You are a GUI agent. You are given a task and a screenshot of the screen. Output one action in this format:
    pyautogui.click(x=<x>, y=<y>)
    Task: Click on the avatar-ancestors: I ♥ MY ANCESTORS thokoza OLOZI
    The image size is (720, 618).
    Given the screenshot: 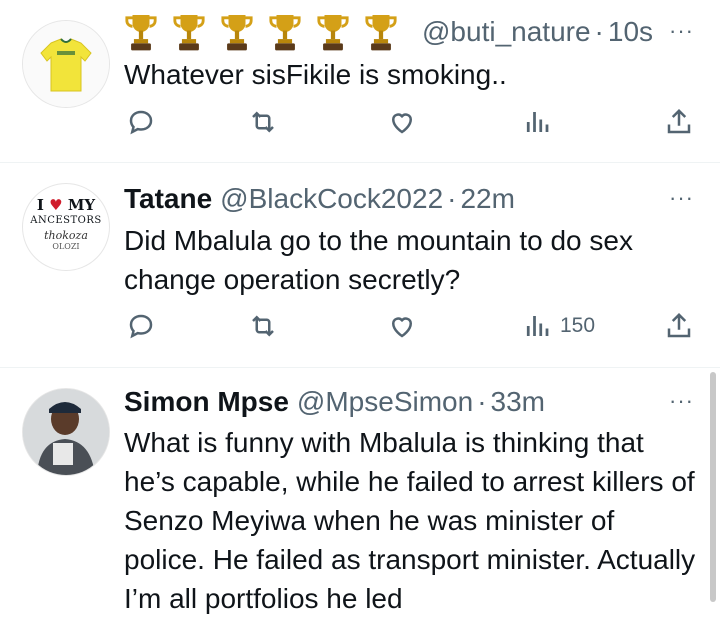 What is the action you would take?
    pyautogui.click(x=66, y=227)
    